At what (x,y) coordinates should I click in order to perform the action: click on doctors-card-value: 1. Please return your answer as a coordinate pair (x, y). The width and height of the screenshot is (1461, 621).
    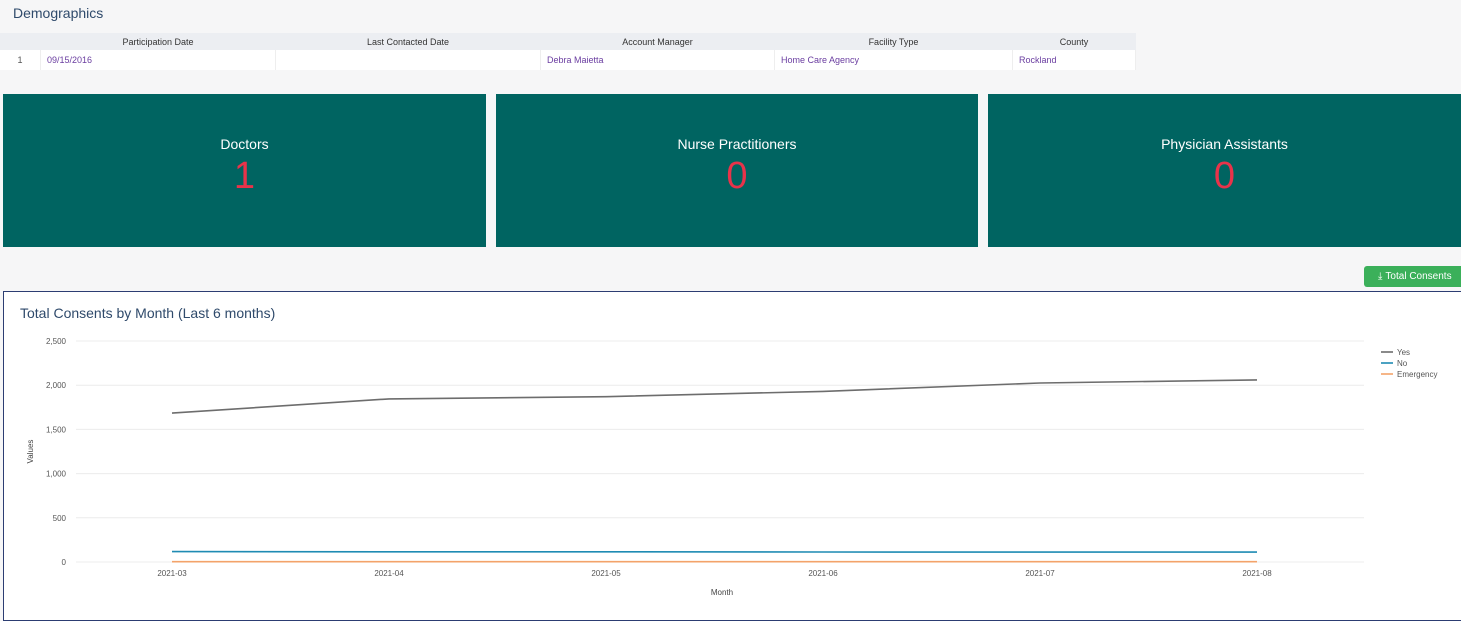
    Looking at the image, I should click on (244, 176).